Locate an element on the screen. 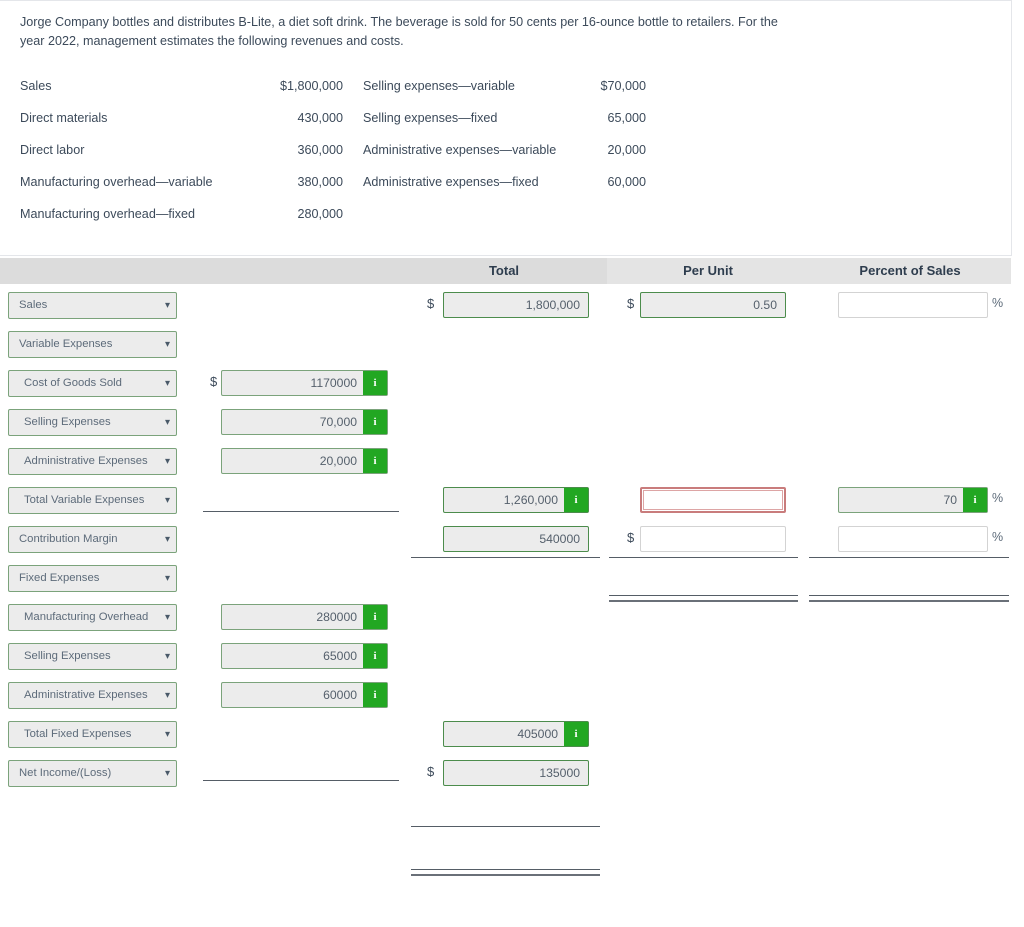 This screenshot has height=927, width=1024. total-variable-expenses-percent-value: 70 is located at coordinates (950, 500).